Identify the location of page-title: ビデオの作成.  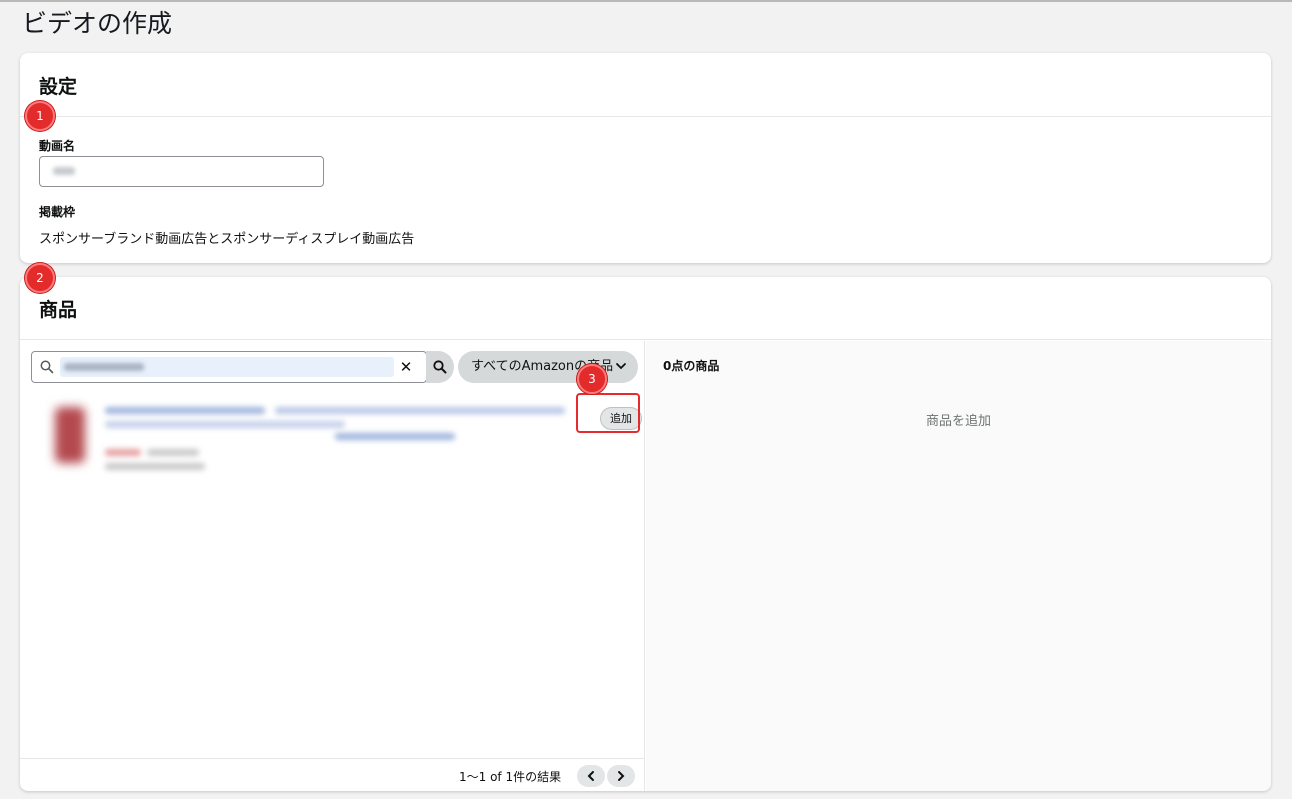
(97, 23).